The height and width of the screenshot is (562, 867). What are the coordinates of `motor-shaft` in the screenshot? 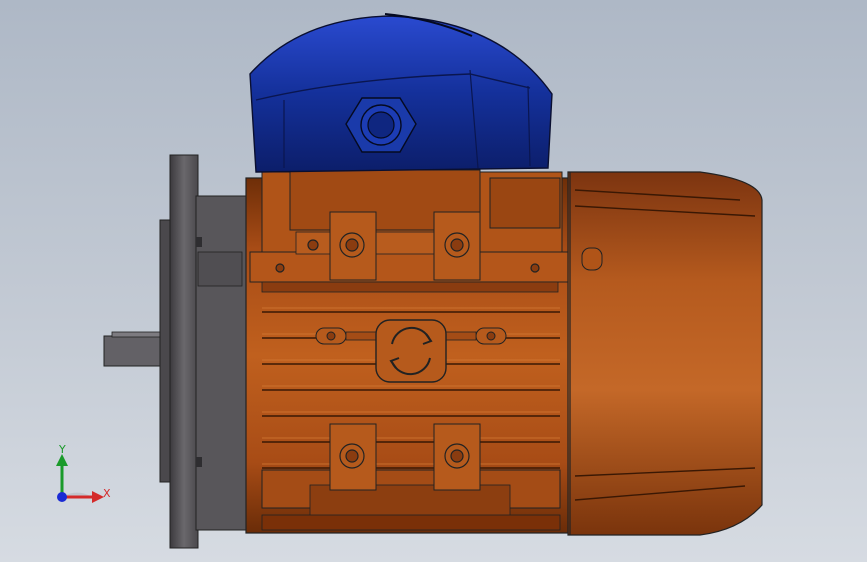 It's located at (135, 349).